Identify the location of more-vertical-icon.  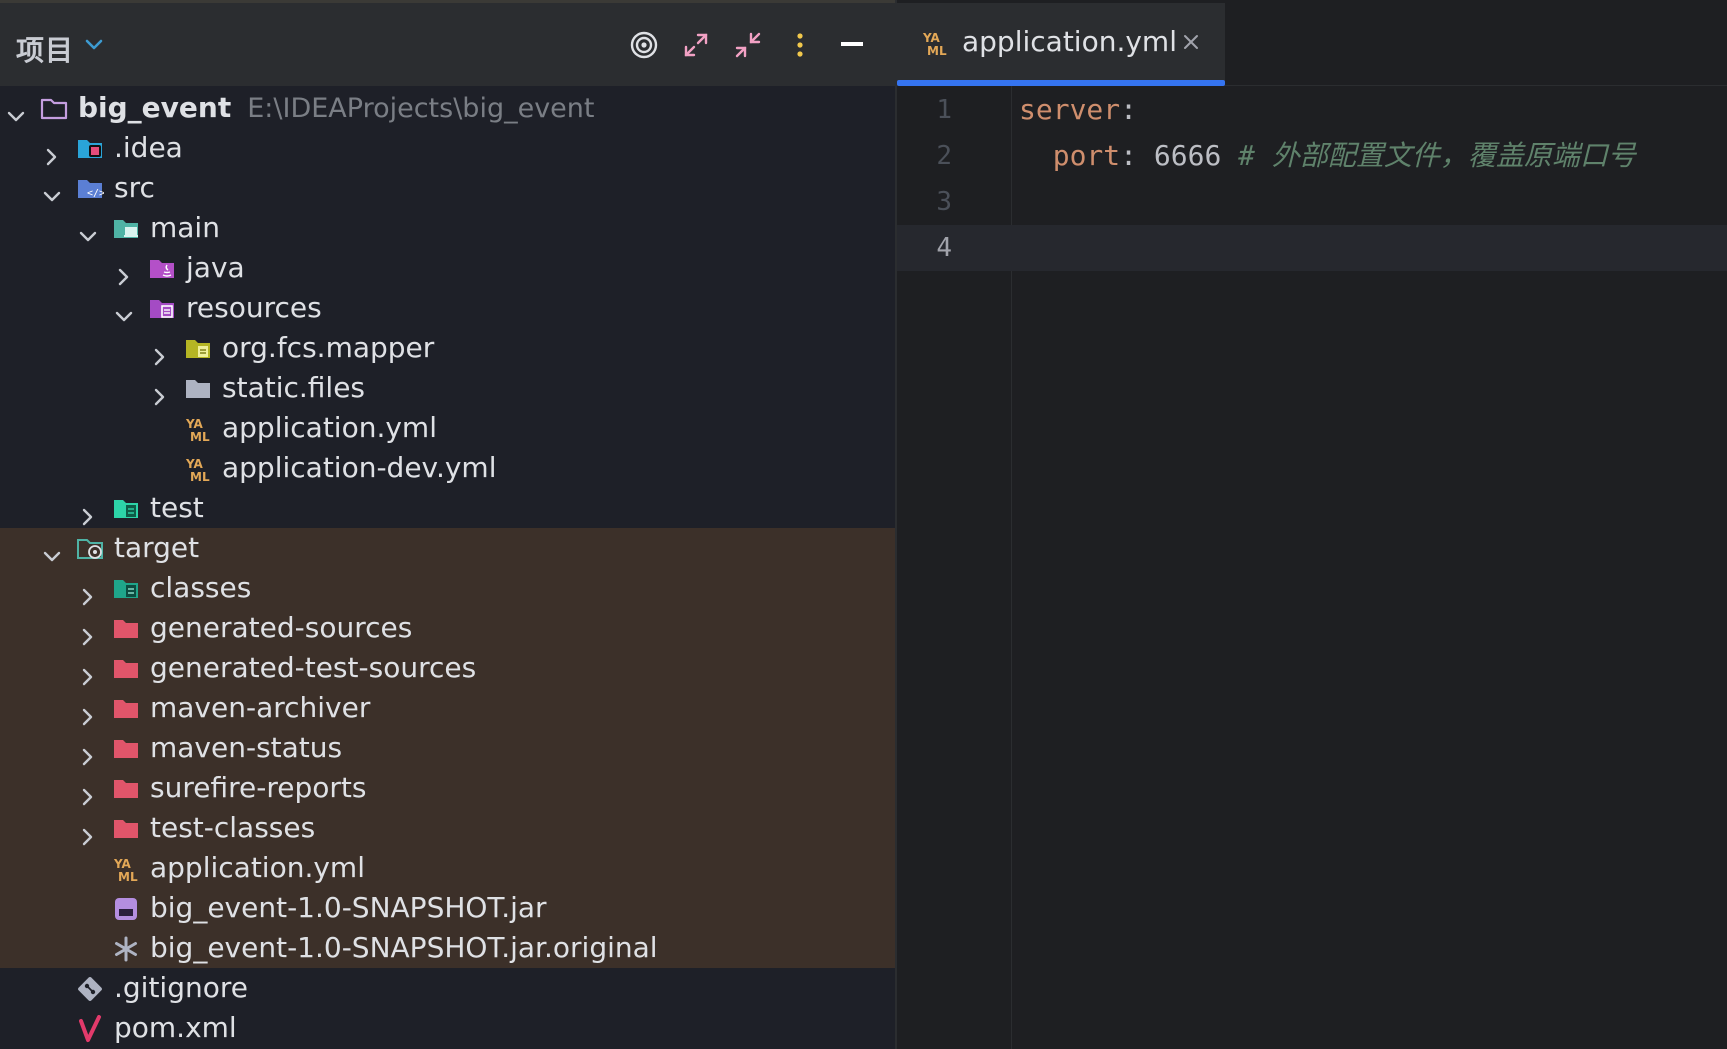
(800, 45).